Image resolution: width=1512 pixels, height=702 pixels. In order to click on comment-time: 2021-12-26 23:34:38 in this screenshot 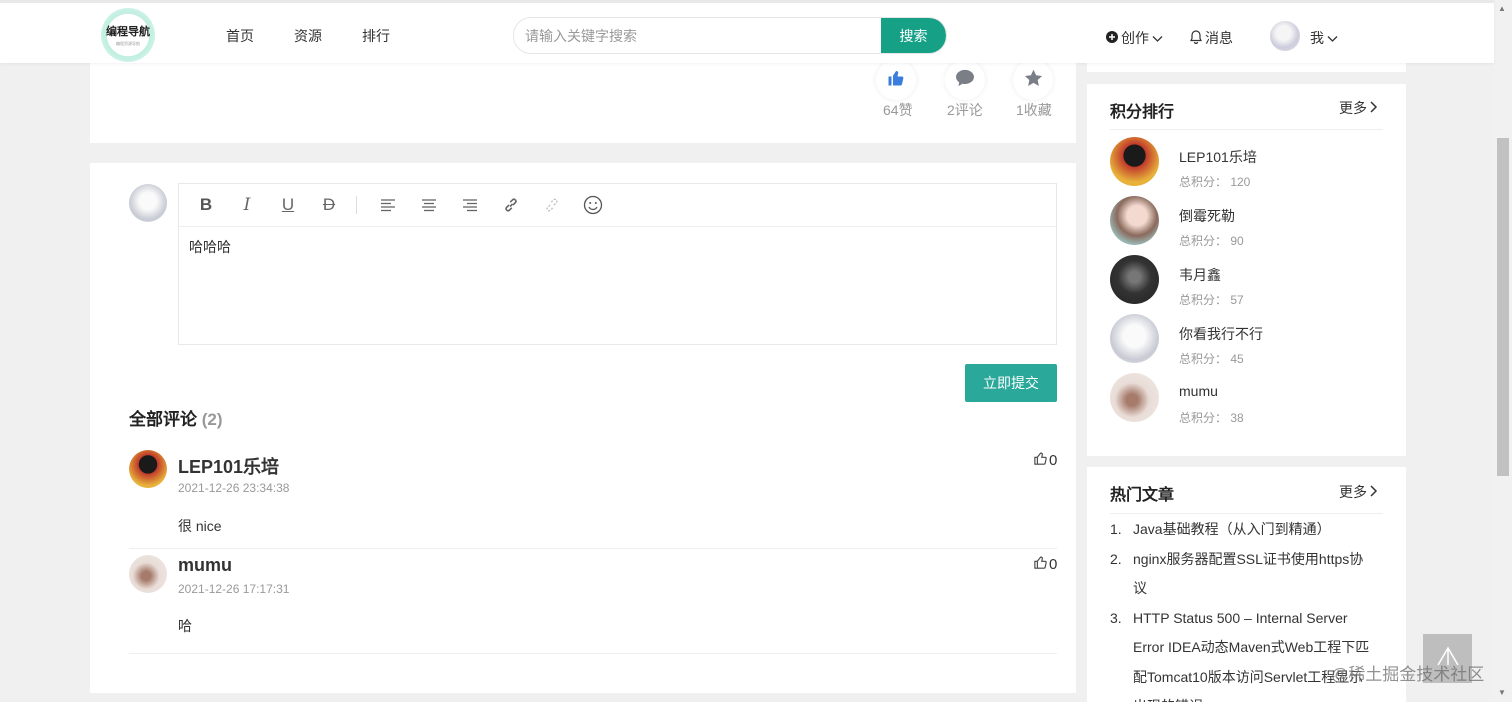, I will do `click(234, 488)`.